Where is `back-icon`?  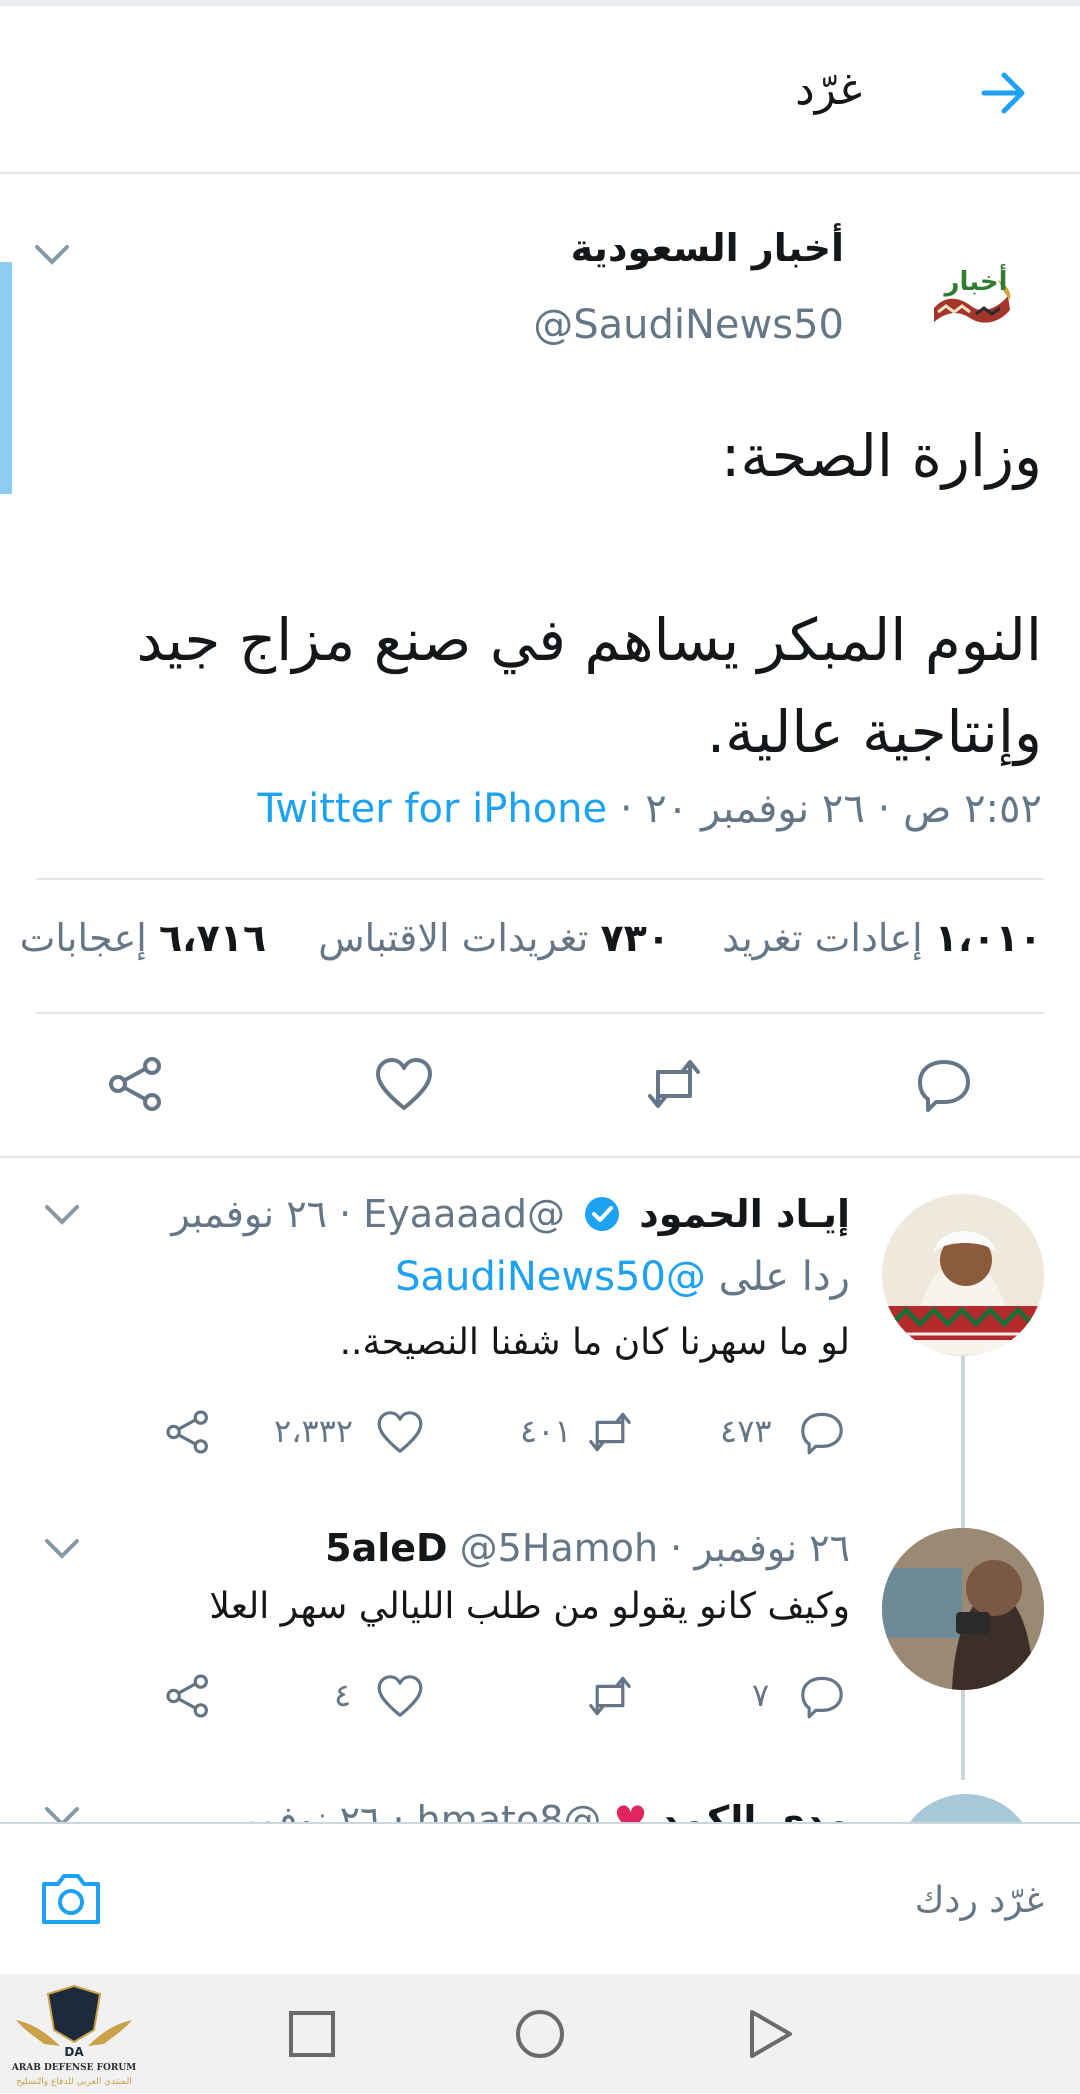 back-icon is located at coordinates (770, 2034).